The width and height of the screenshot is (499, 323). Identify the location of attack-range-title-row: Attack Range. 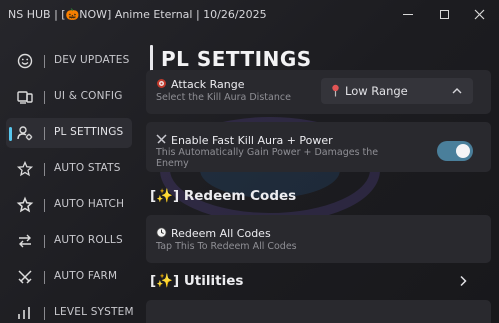
(200, 84).